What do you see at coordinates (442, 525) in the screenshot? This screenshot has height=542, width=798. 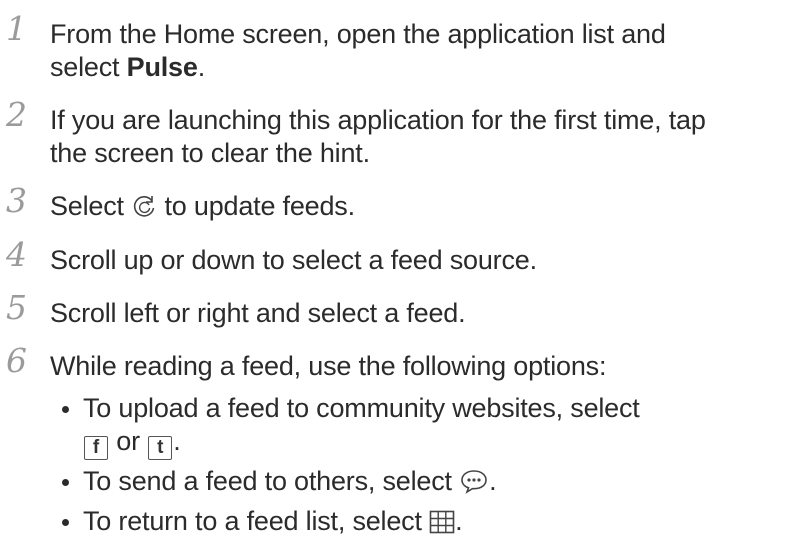 I see `grid-icon` at bounding box center [442, 525].